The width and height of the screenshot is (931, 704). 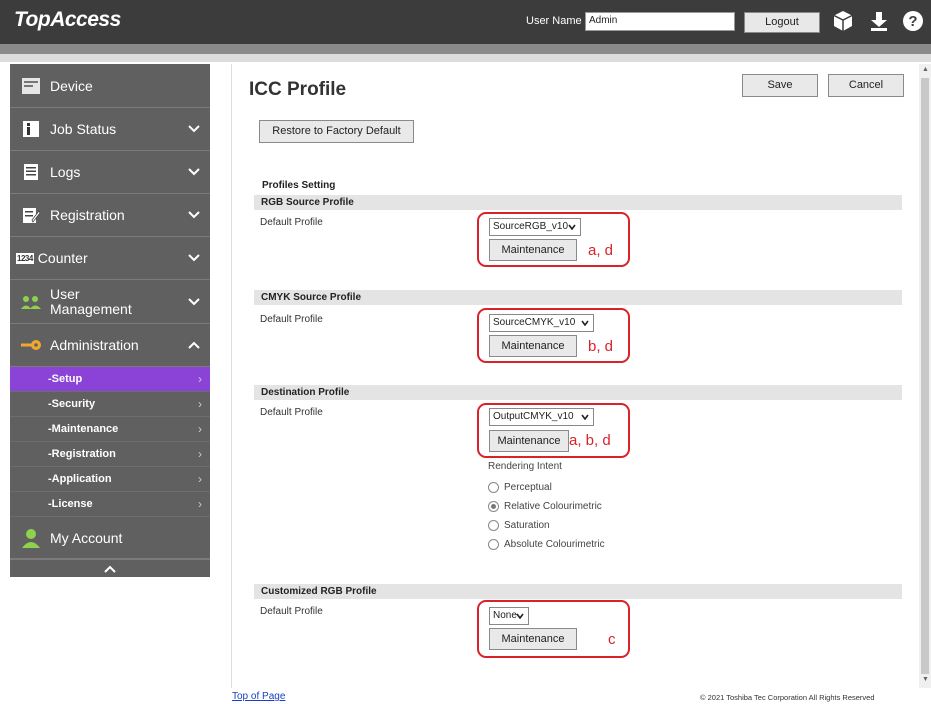 I want to click on sidebar-item-my-account: My Account, so click(x=110, y=538).